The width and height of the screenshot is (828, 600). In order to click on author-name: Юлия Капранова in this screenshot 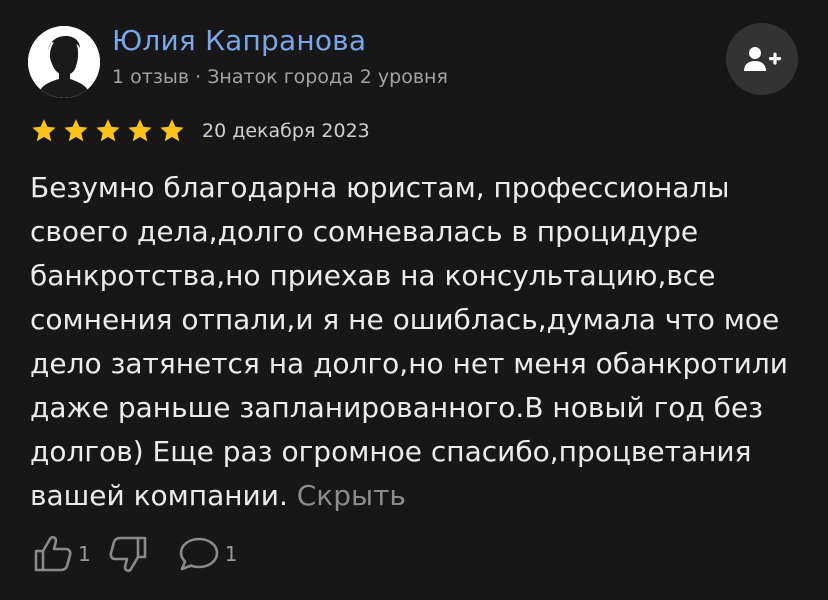, I will do `click(239, 40)`.